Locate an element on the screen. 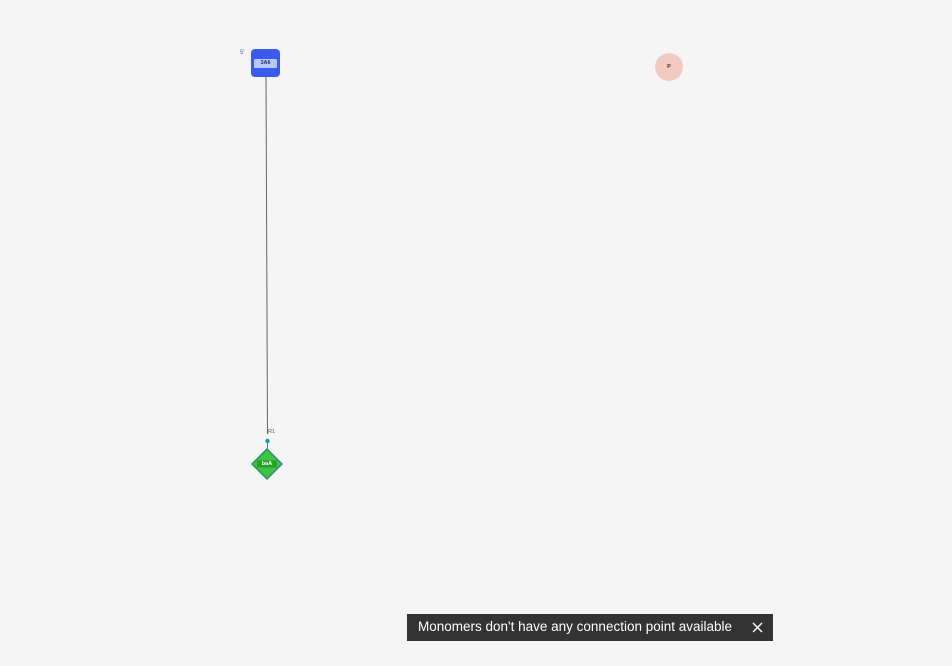  phosphate-monomer: P is located at coordinates (669, 67).